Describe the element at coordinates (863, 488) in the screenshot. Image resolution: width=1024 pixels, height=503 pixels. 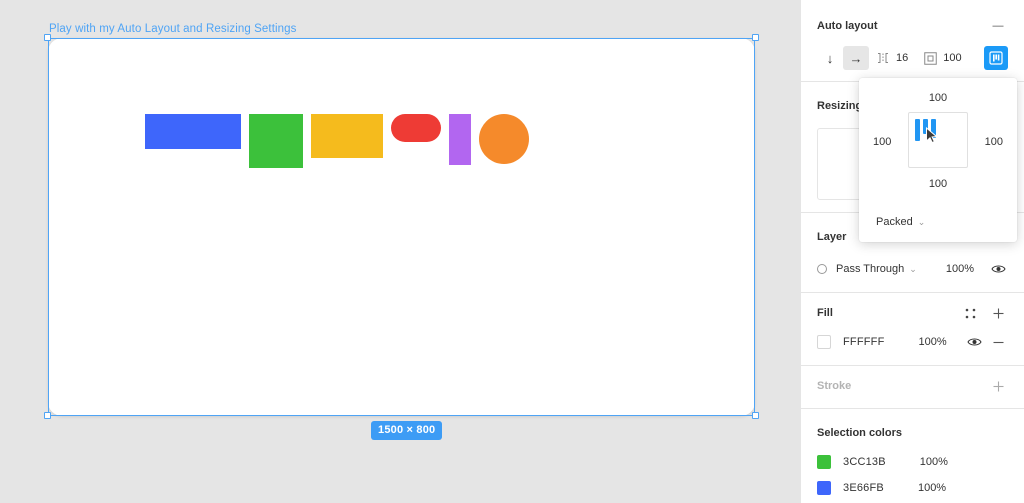
I see `selection-color-hex: 3E66FB` at that location.